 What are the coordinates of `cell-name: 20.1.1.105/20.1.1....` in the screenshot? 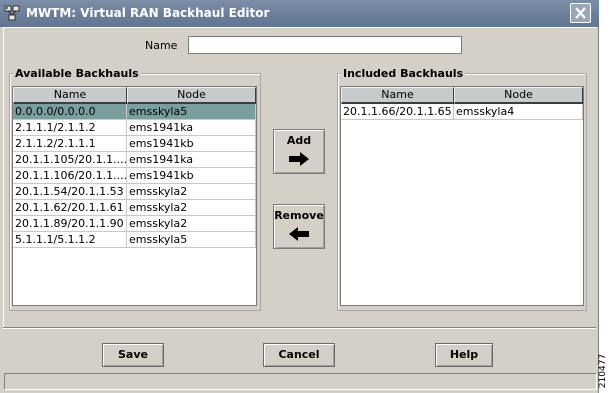 It's located at (70, 160).